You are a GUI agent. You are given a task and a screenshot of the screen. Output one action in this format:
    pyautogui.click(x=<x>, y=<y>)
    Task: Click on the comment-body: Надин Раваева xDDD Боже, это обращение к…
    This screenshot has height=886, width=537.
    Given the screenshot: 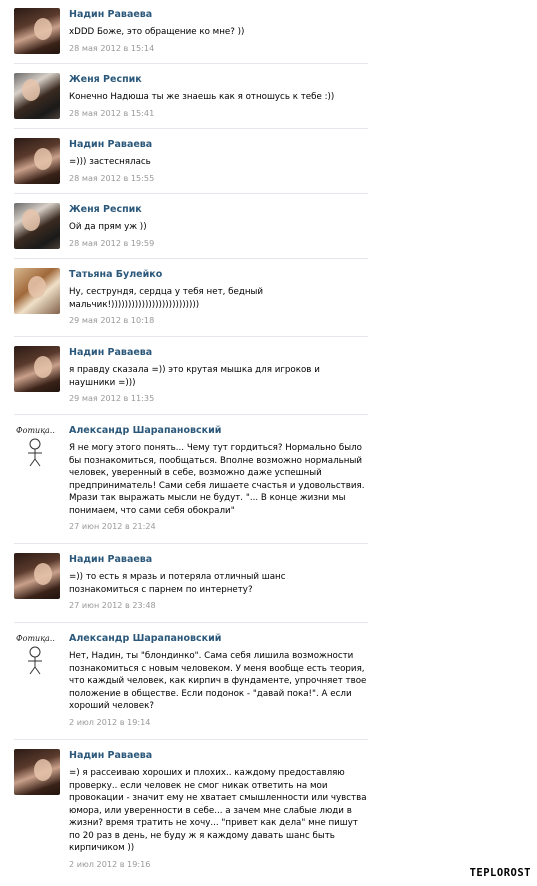 What is the action you would take?
    pyautogui.click(x=219, y=31)
    